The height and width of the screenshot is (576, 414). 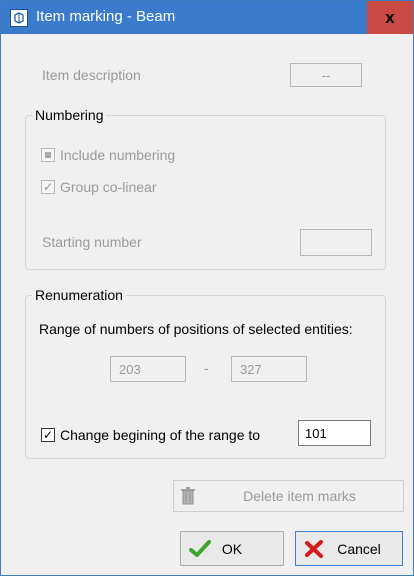 What do you see at coordinates (299, 496) in the screenshot?
I see `delete-item-marks-label: Delete item marks` at bounding box center [299, 496].